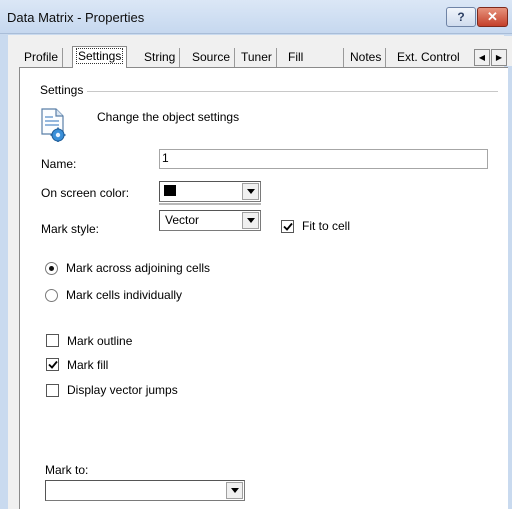 Image resolution: width=512 pixels, height=509 pixels. Describe the element at coordinates (212, 58) in the screenshot. I see `tab-source: Source` at that location.